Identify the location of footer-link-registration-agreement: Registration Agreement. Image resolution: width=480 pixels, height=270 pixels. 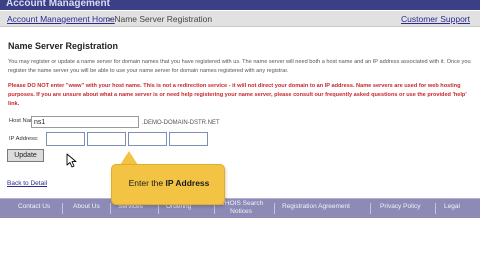
(316, 206).